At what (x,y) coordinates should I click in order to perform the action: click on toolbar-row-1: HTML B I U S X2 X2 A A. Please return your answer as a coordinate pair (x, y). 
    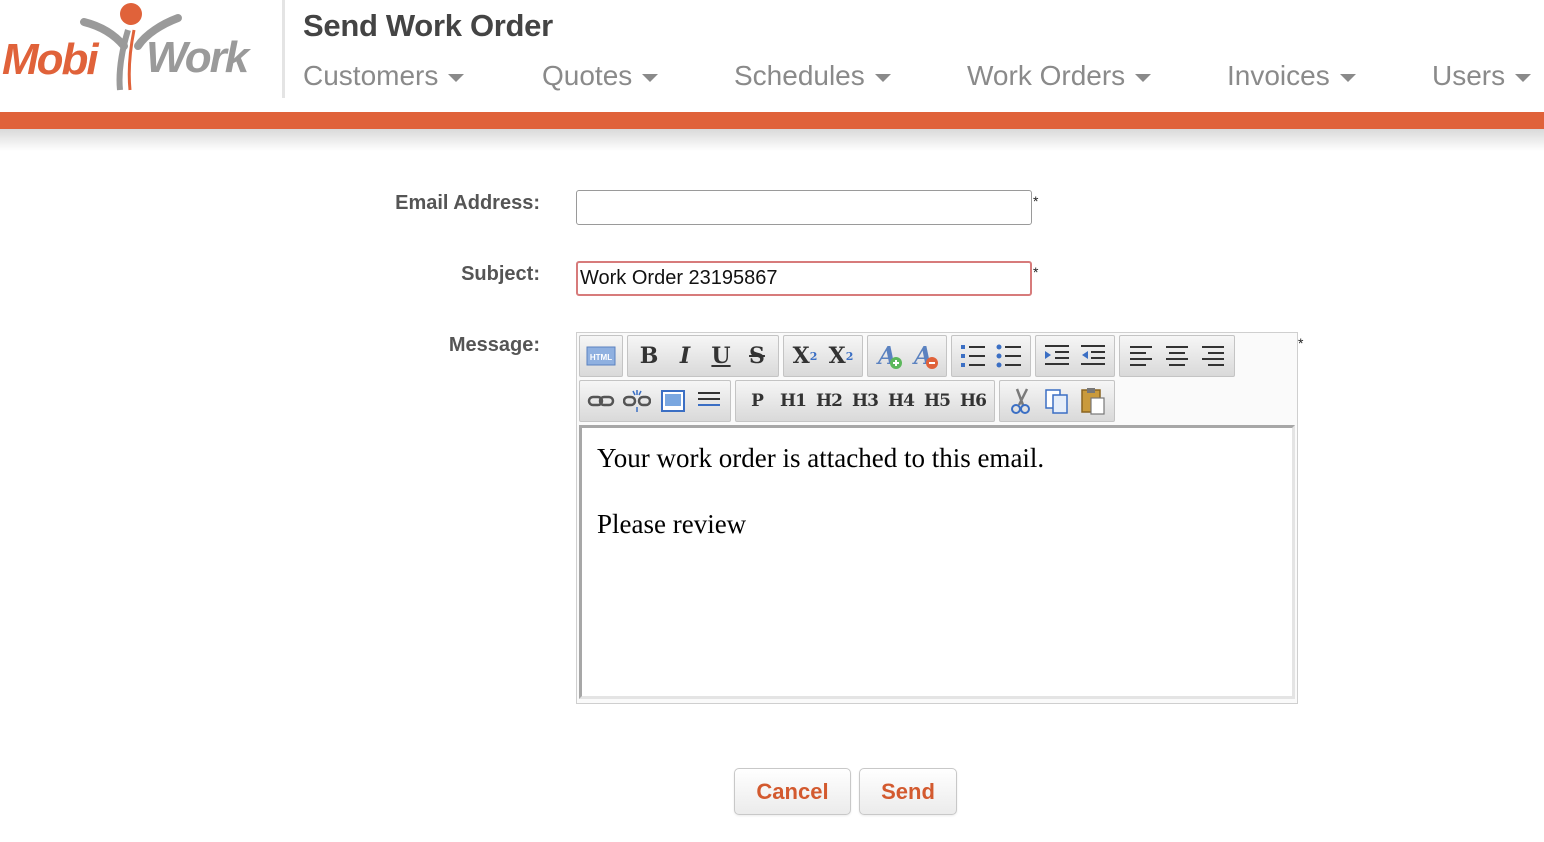
    Looking at the image, I should click on (909, 356).